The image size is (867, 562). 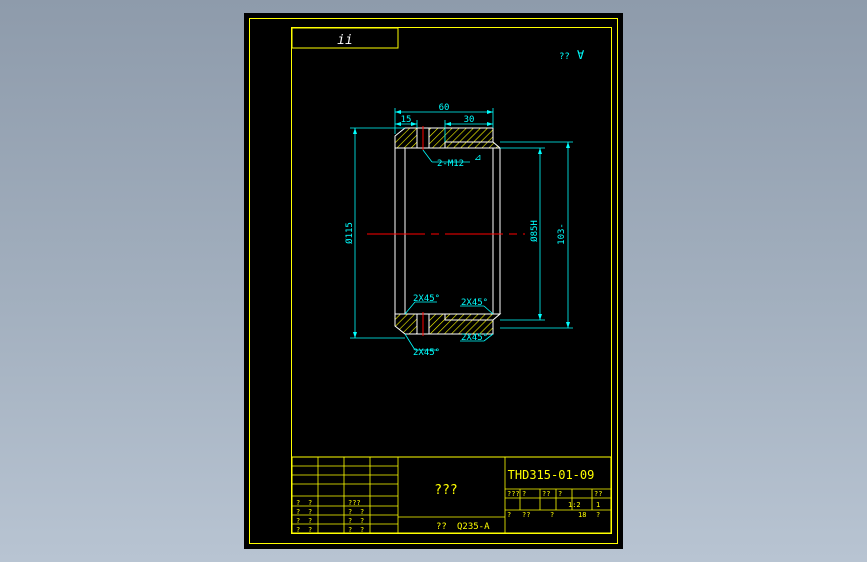 I want to click on material: Q235-A, so click(x=473, y=527).